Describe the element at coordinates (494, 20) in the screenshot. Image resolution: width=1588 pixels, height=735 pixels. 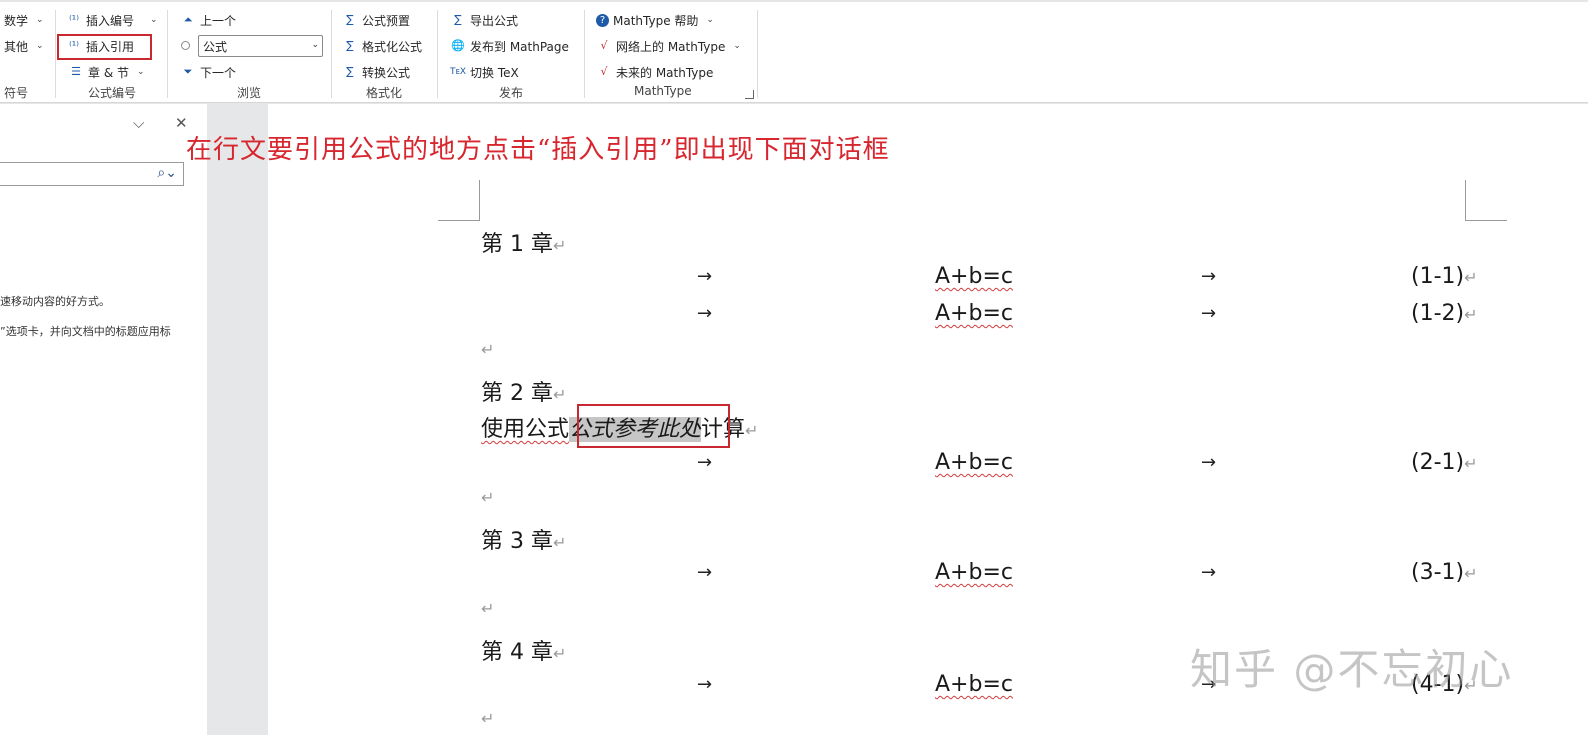
I see `export-equations-label: 导出公式` at that location.